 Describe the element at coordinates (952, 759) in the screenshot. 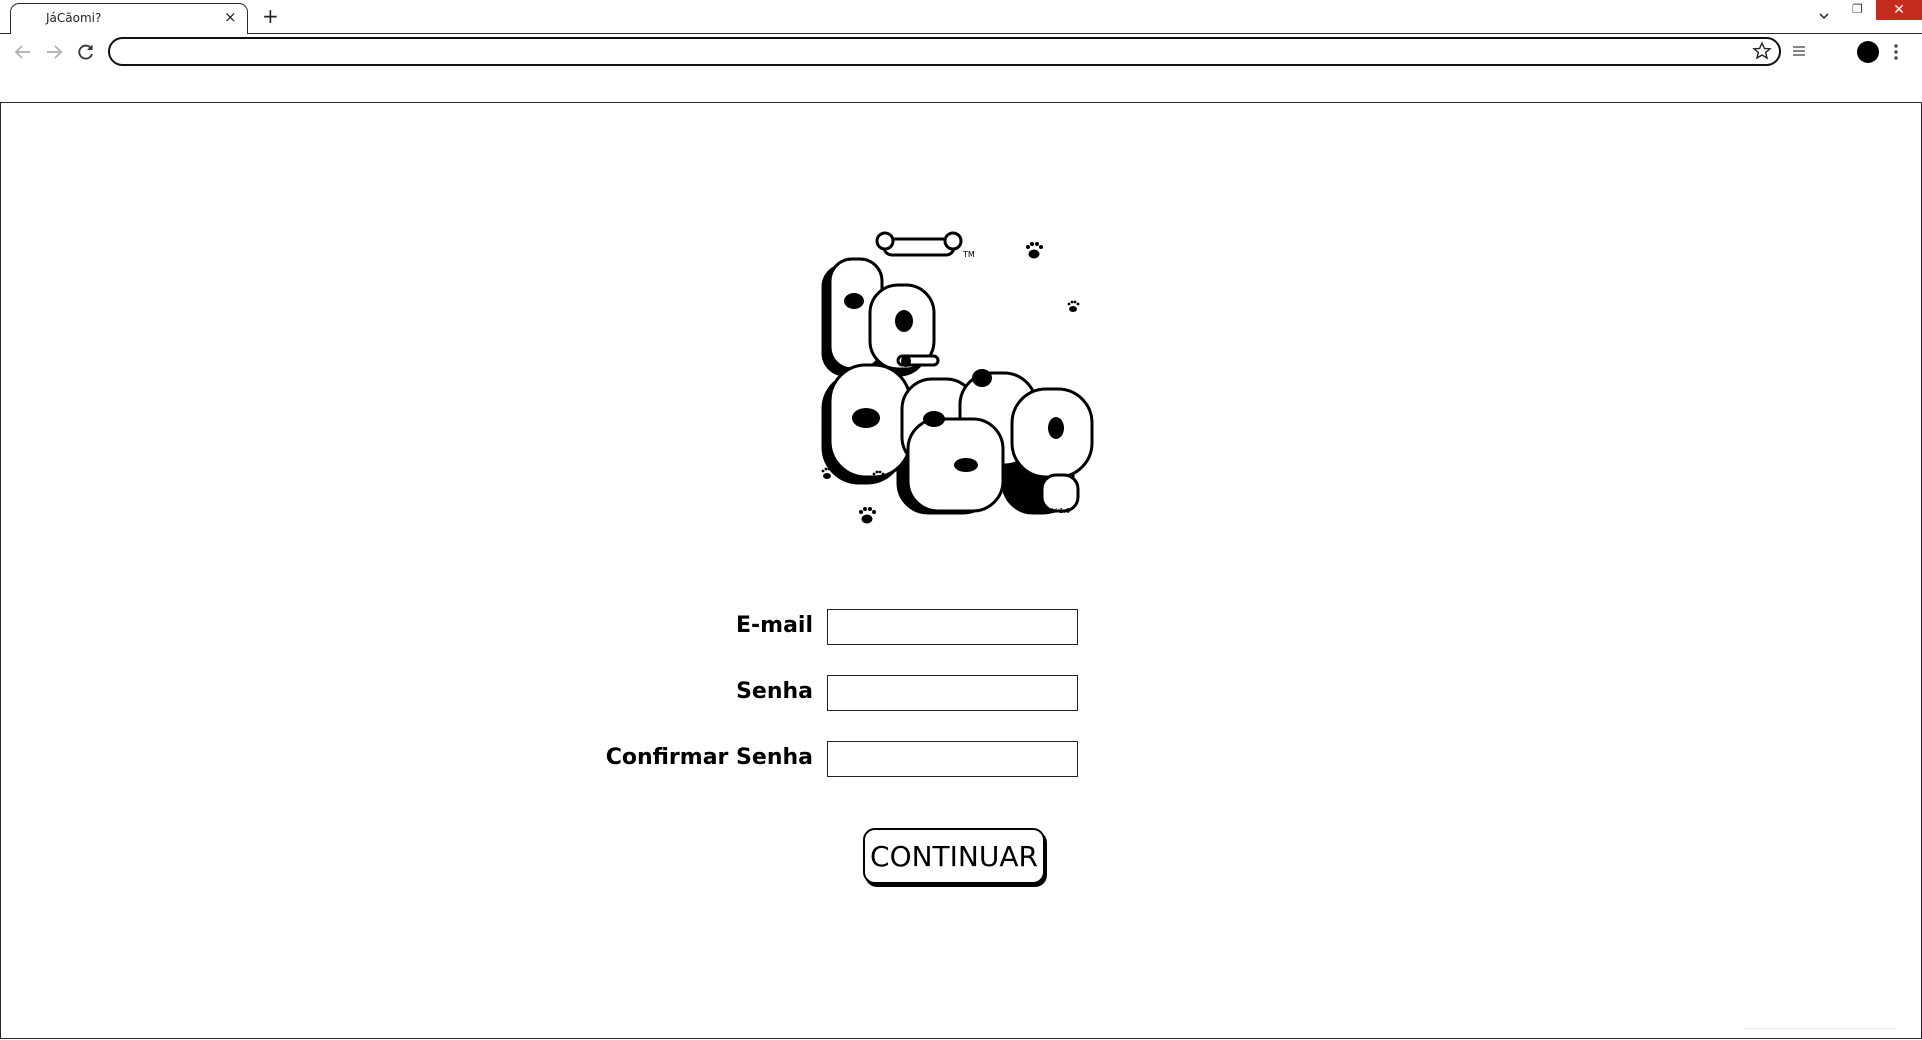

I see `confirm-password-field` at that location.